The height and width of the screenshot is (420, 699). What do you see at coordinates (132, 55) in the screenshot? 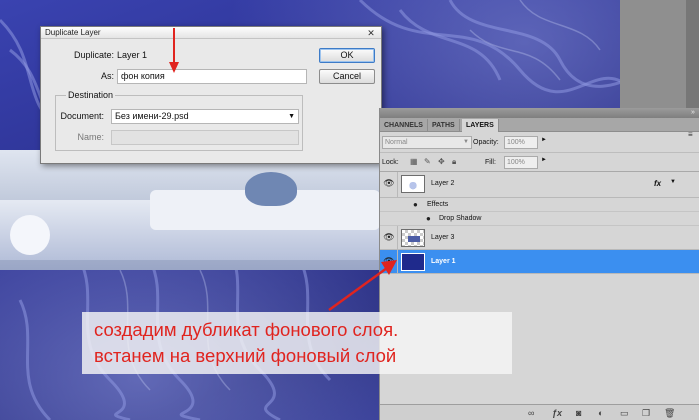
I see `duplicate-source-value: Layer 1` at bounding box center [132, 55].